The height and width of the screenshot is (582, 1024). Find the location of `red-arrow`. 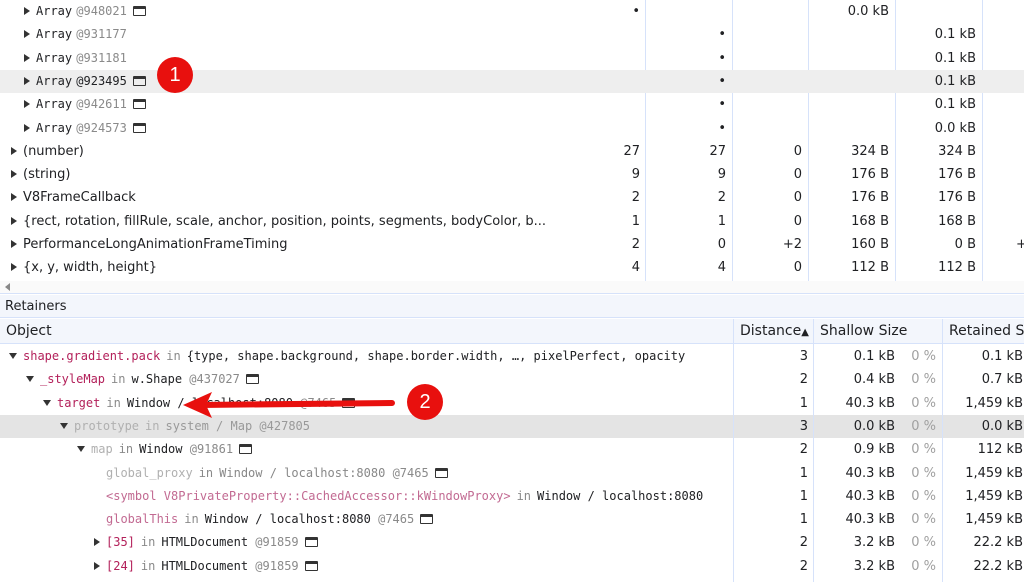

red-arrow is located at coordinates (289, 405).